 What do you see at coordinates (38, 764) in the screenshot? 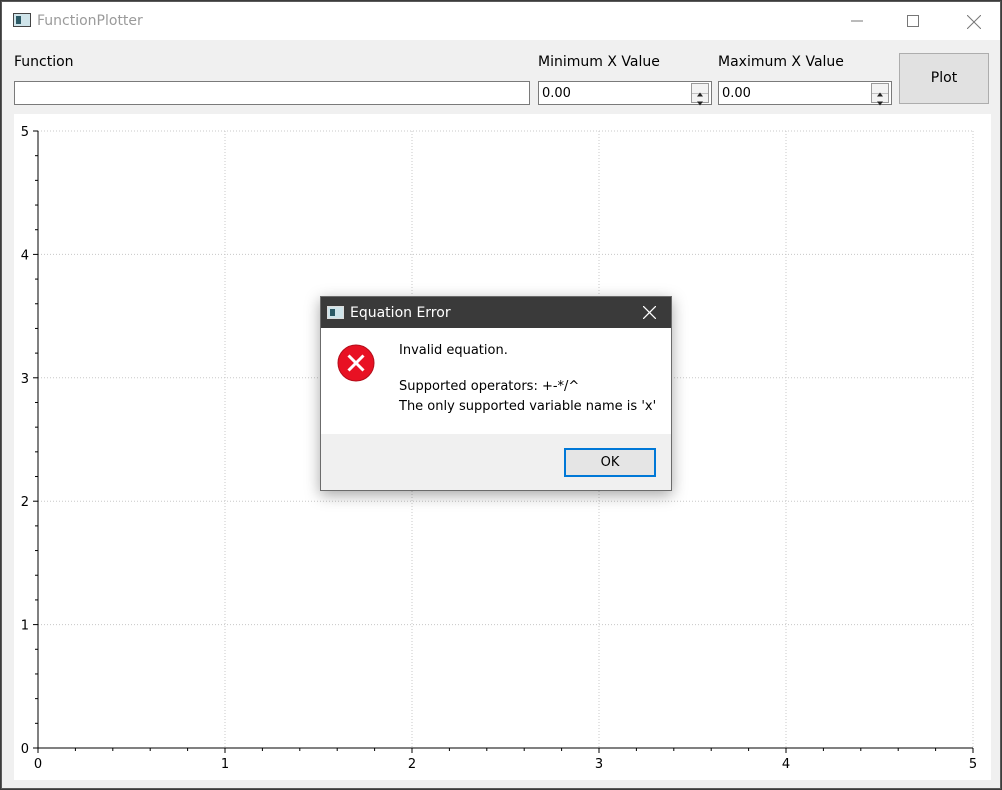
I see `x-tick-label: 0` at bounding box center [38, 764].